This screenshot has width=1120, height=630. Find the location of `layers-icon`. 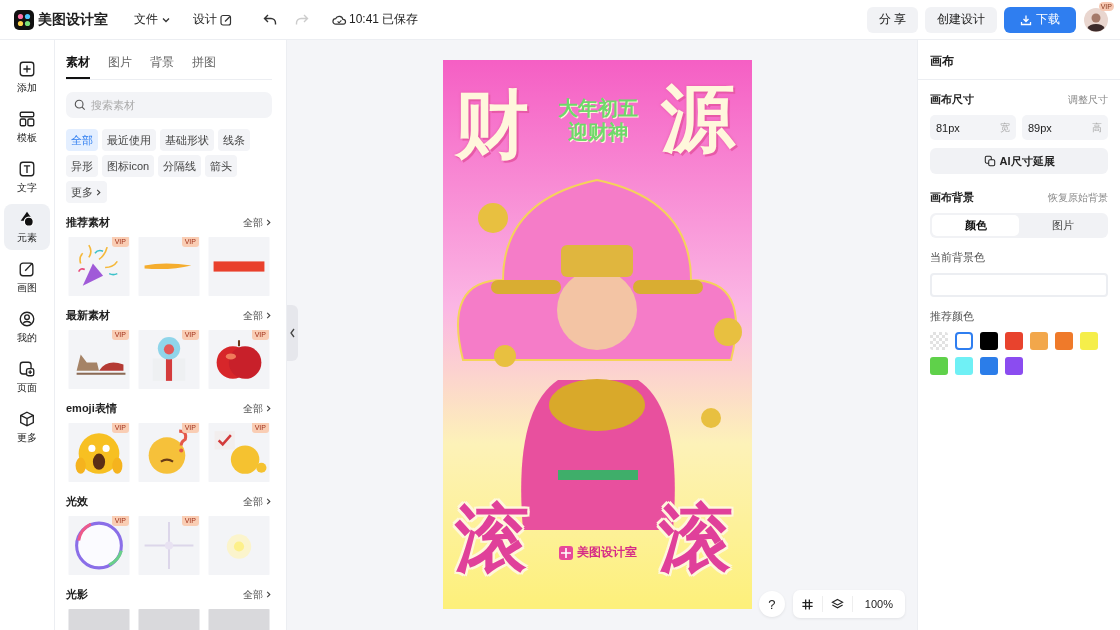

layers-icon is located at coordinates (837, 604).